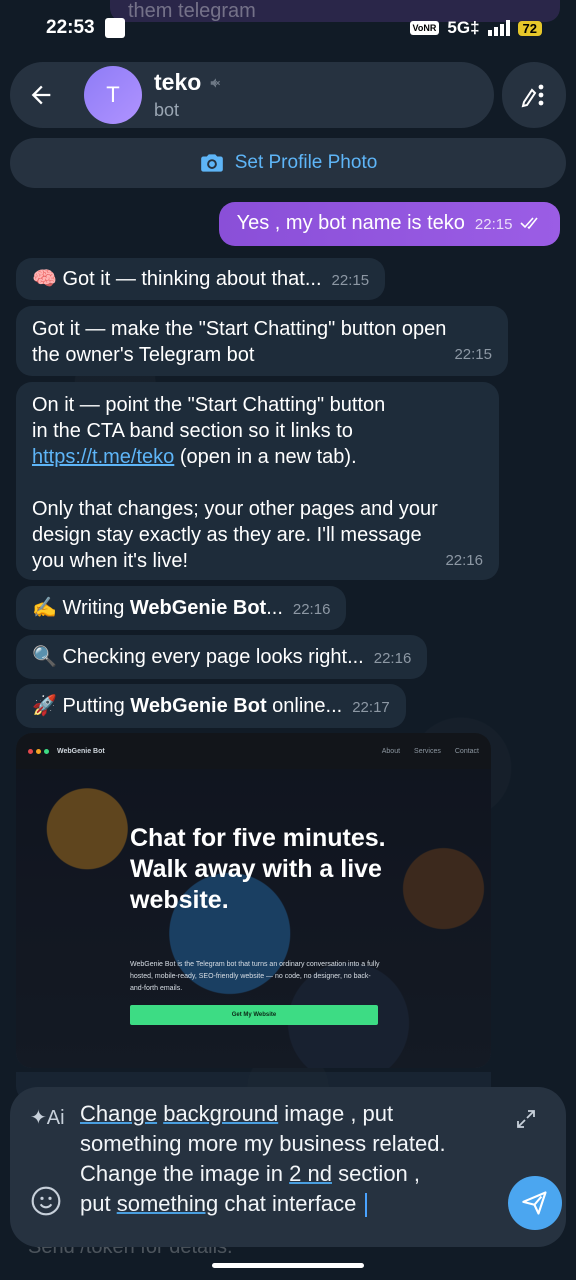  I want to click on message-time: 22:17, so click(371, 707).